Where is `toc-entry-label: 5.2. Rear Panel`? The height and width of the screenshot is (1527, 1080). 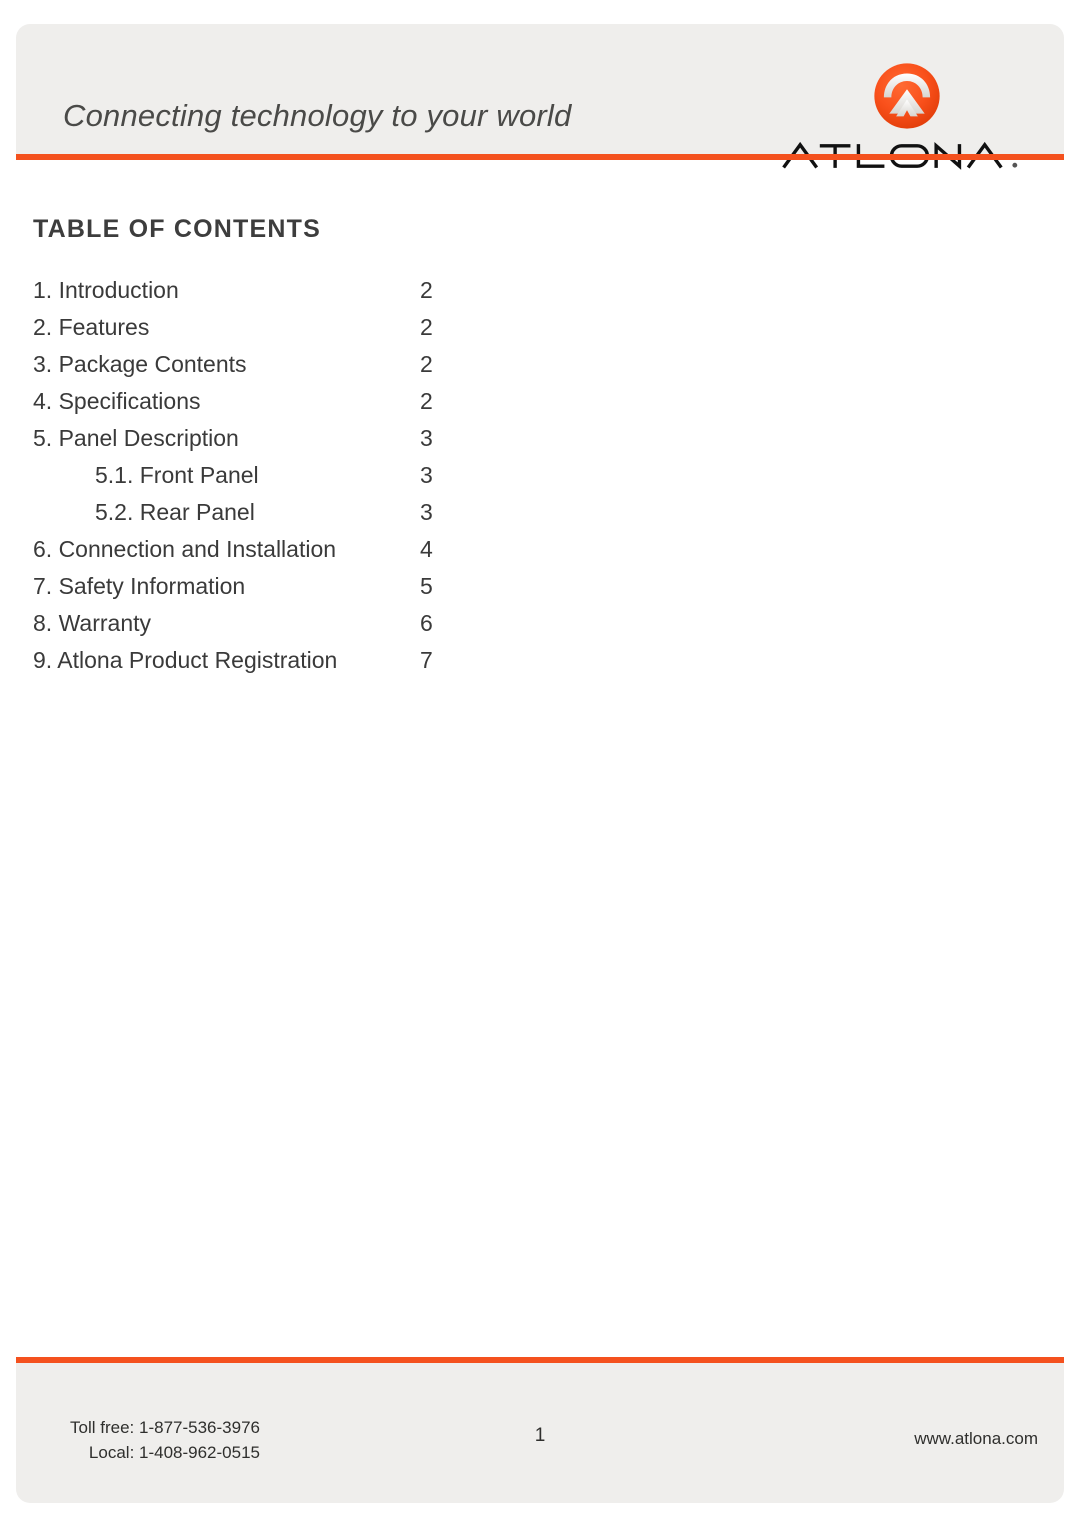 toc-entry-label: 5.2. Rear Panel is located at coordinates (175, 512).